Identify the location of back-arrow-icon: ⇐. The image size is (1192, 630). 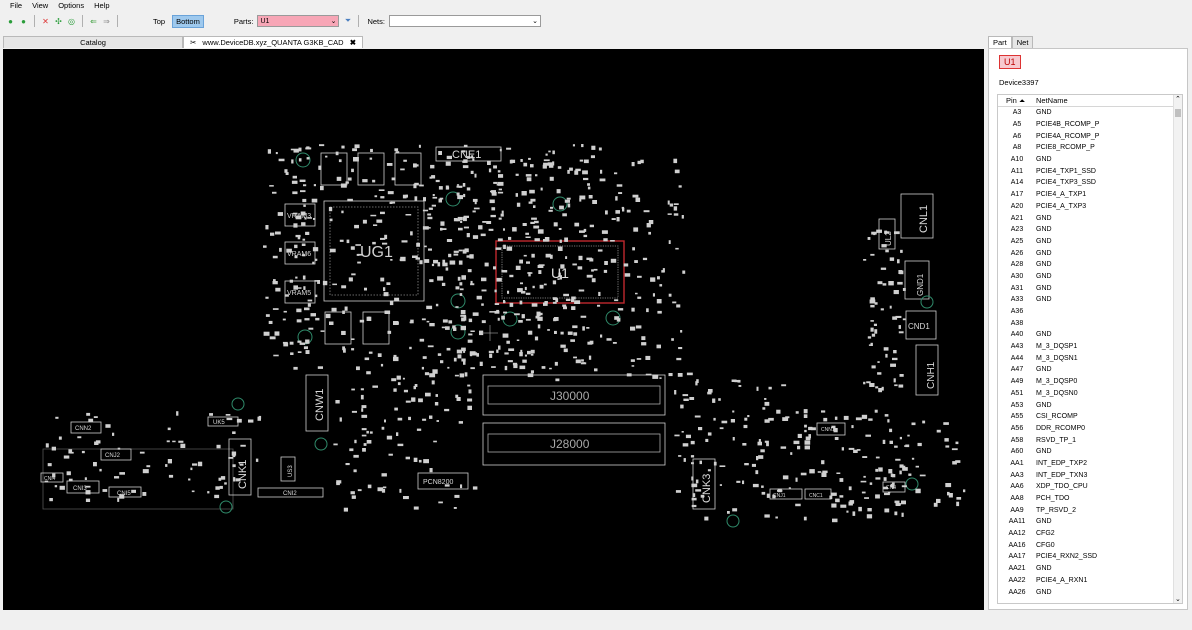
(93, 21).